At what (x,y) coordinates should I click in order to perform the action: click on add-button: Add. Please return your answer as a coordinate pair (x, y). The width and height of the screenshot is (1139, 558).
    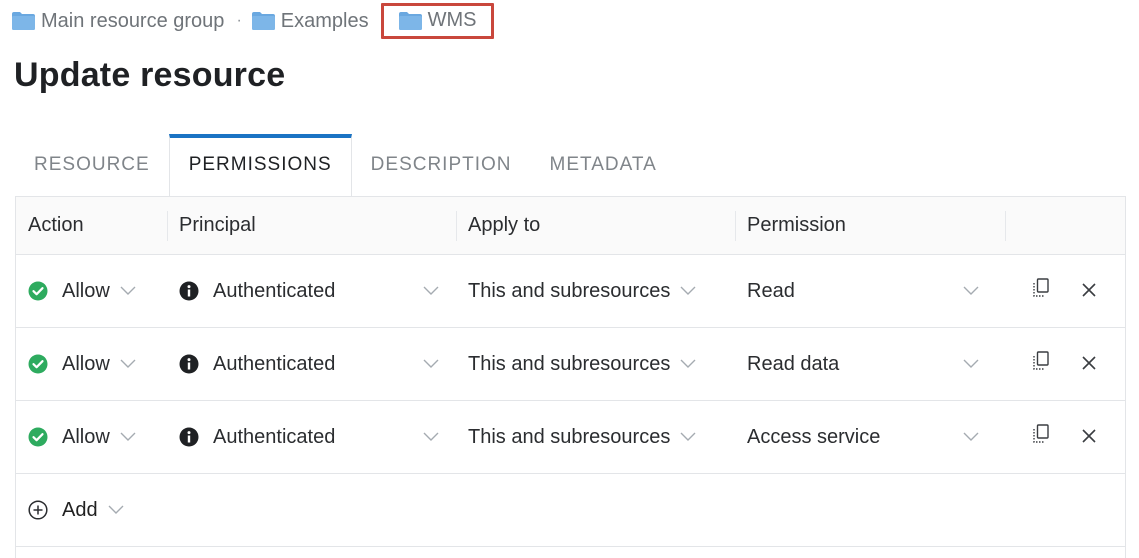
    Looking at the image, I should click on (76, 510).